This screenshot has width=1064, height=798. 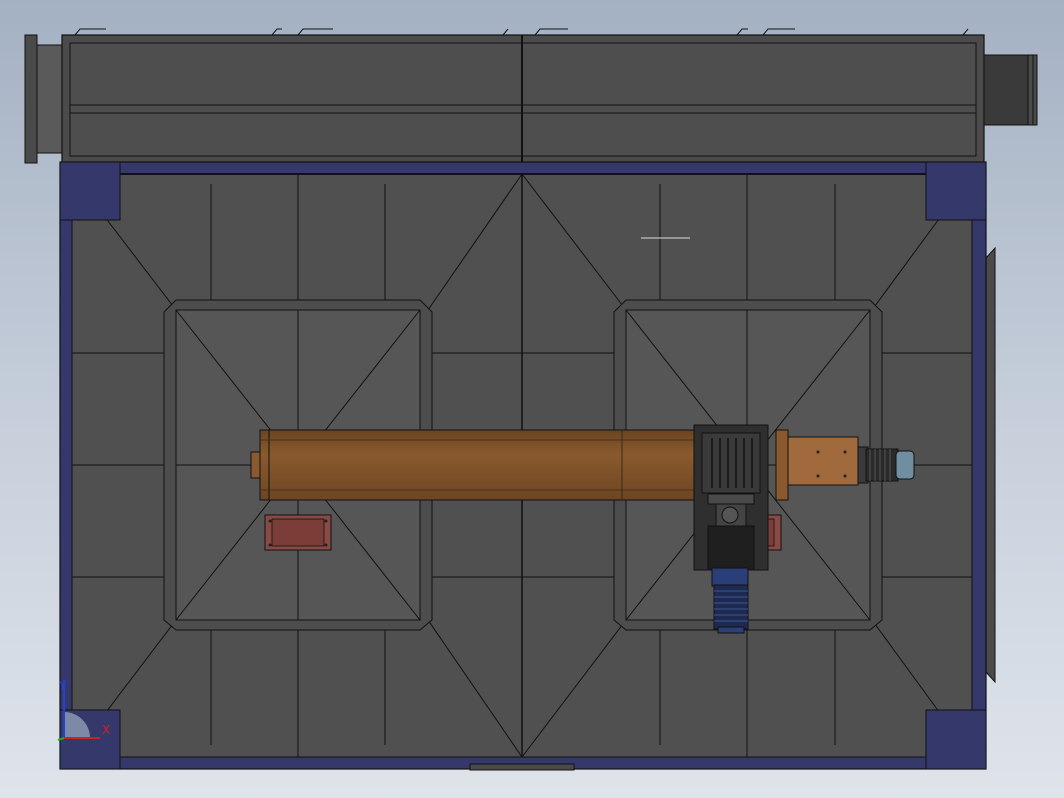 What do you see at coordinates (62, 686) in the screenshot?
I see `triad-y-label: Y` at bounding box center [62, 686].